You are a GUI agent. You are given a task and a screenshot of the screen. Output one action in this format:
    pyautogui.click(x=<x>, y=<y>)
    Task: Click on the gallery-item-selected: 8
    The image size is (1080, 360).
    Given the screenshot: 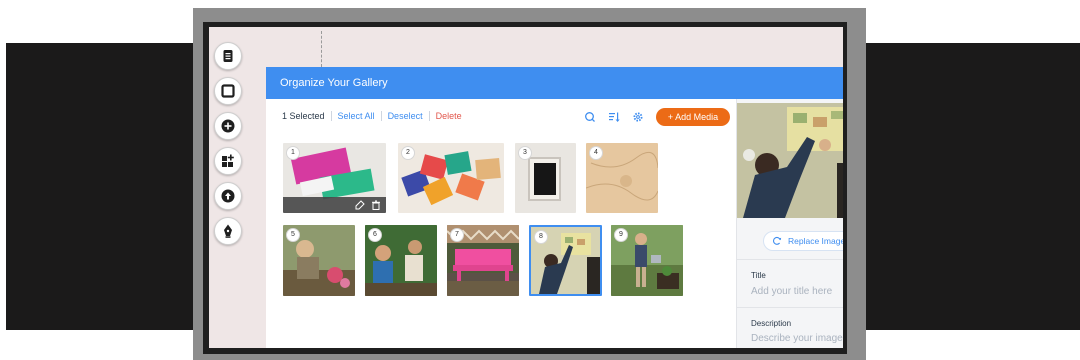 What is the action you would take?
    pyautogui.click(x=565, y=260)
    